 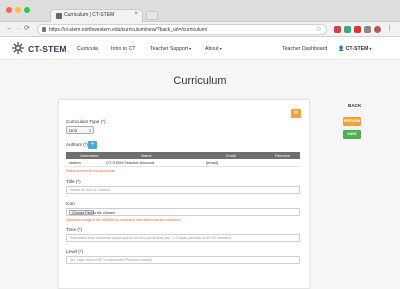 I want to click on lock-icon, so click(x=44, y=29).